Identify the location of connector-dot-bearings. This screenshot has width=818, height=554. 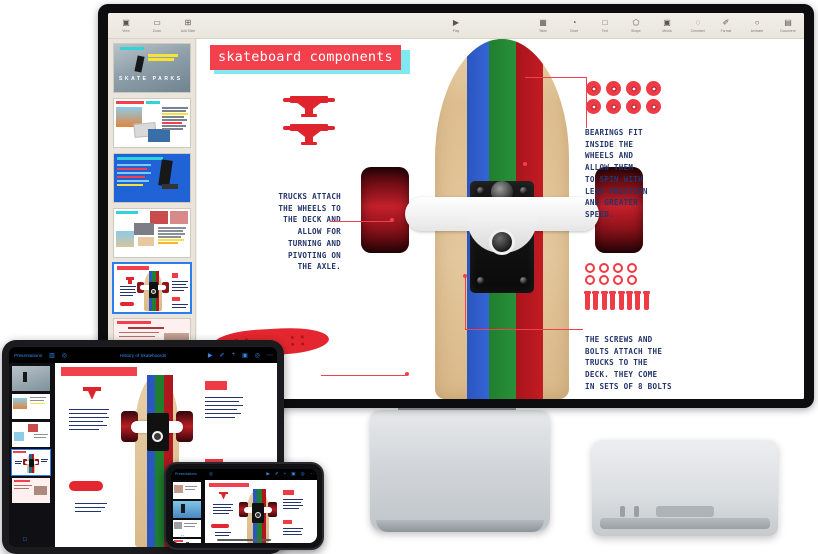
(525, 164).